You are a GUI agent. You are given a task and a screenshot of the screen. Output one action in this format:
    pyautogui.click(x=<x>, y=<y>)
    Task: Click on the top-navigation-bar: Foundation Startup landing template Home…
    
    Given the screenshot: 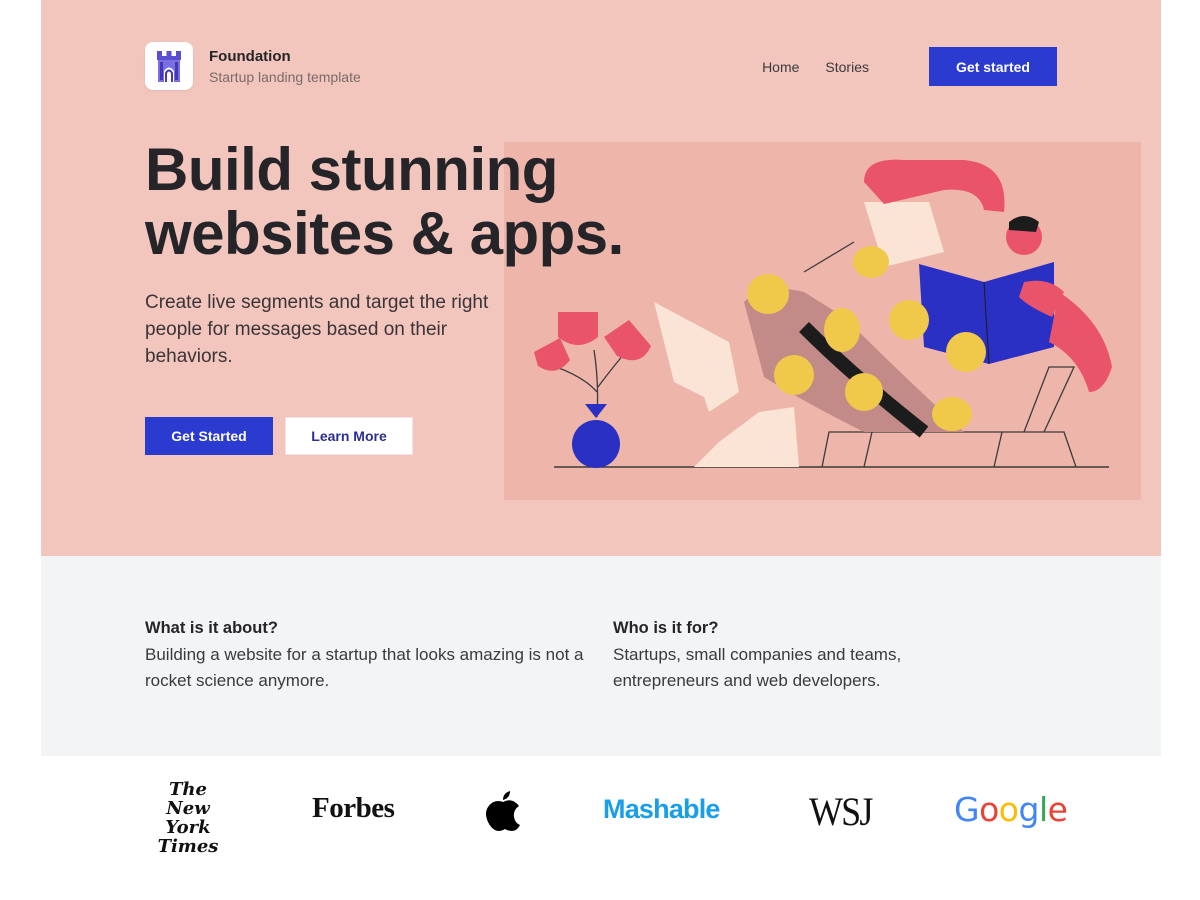 What is the action you would take?
    pyautogui.click(x=601, y=67)
    